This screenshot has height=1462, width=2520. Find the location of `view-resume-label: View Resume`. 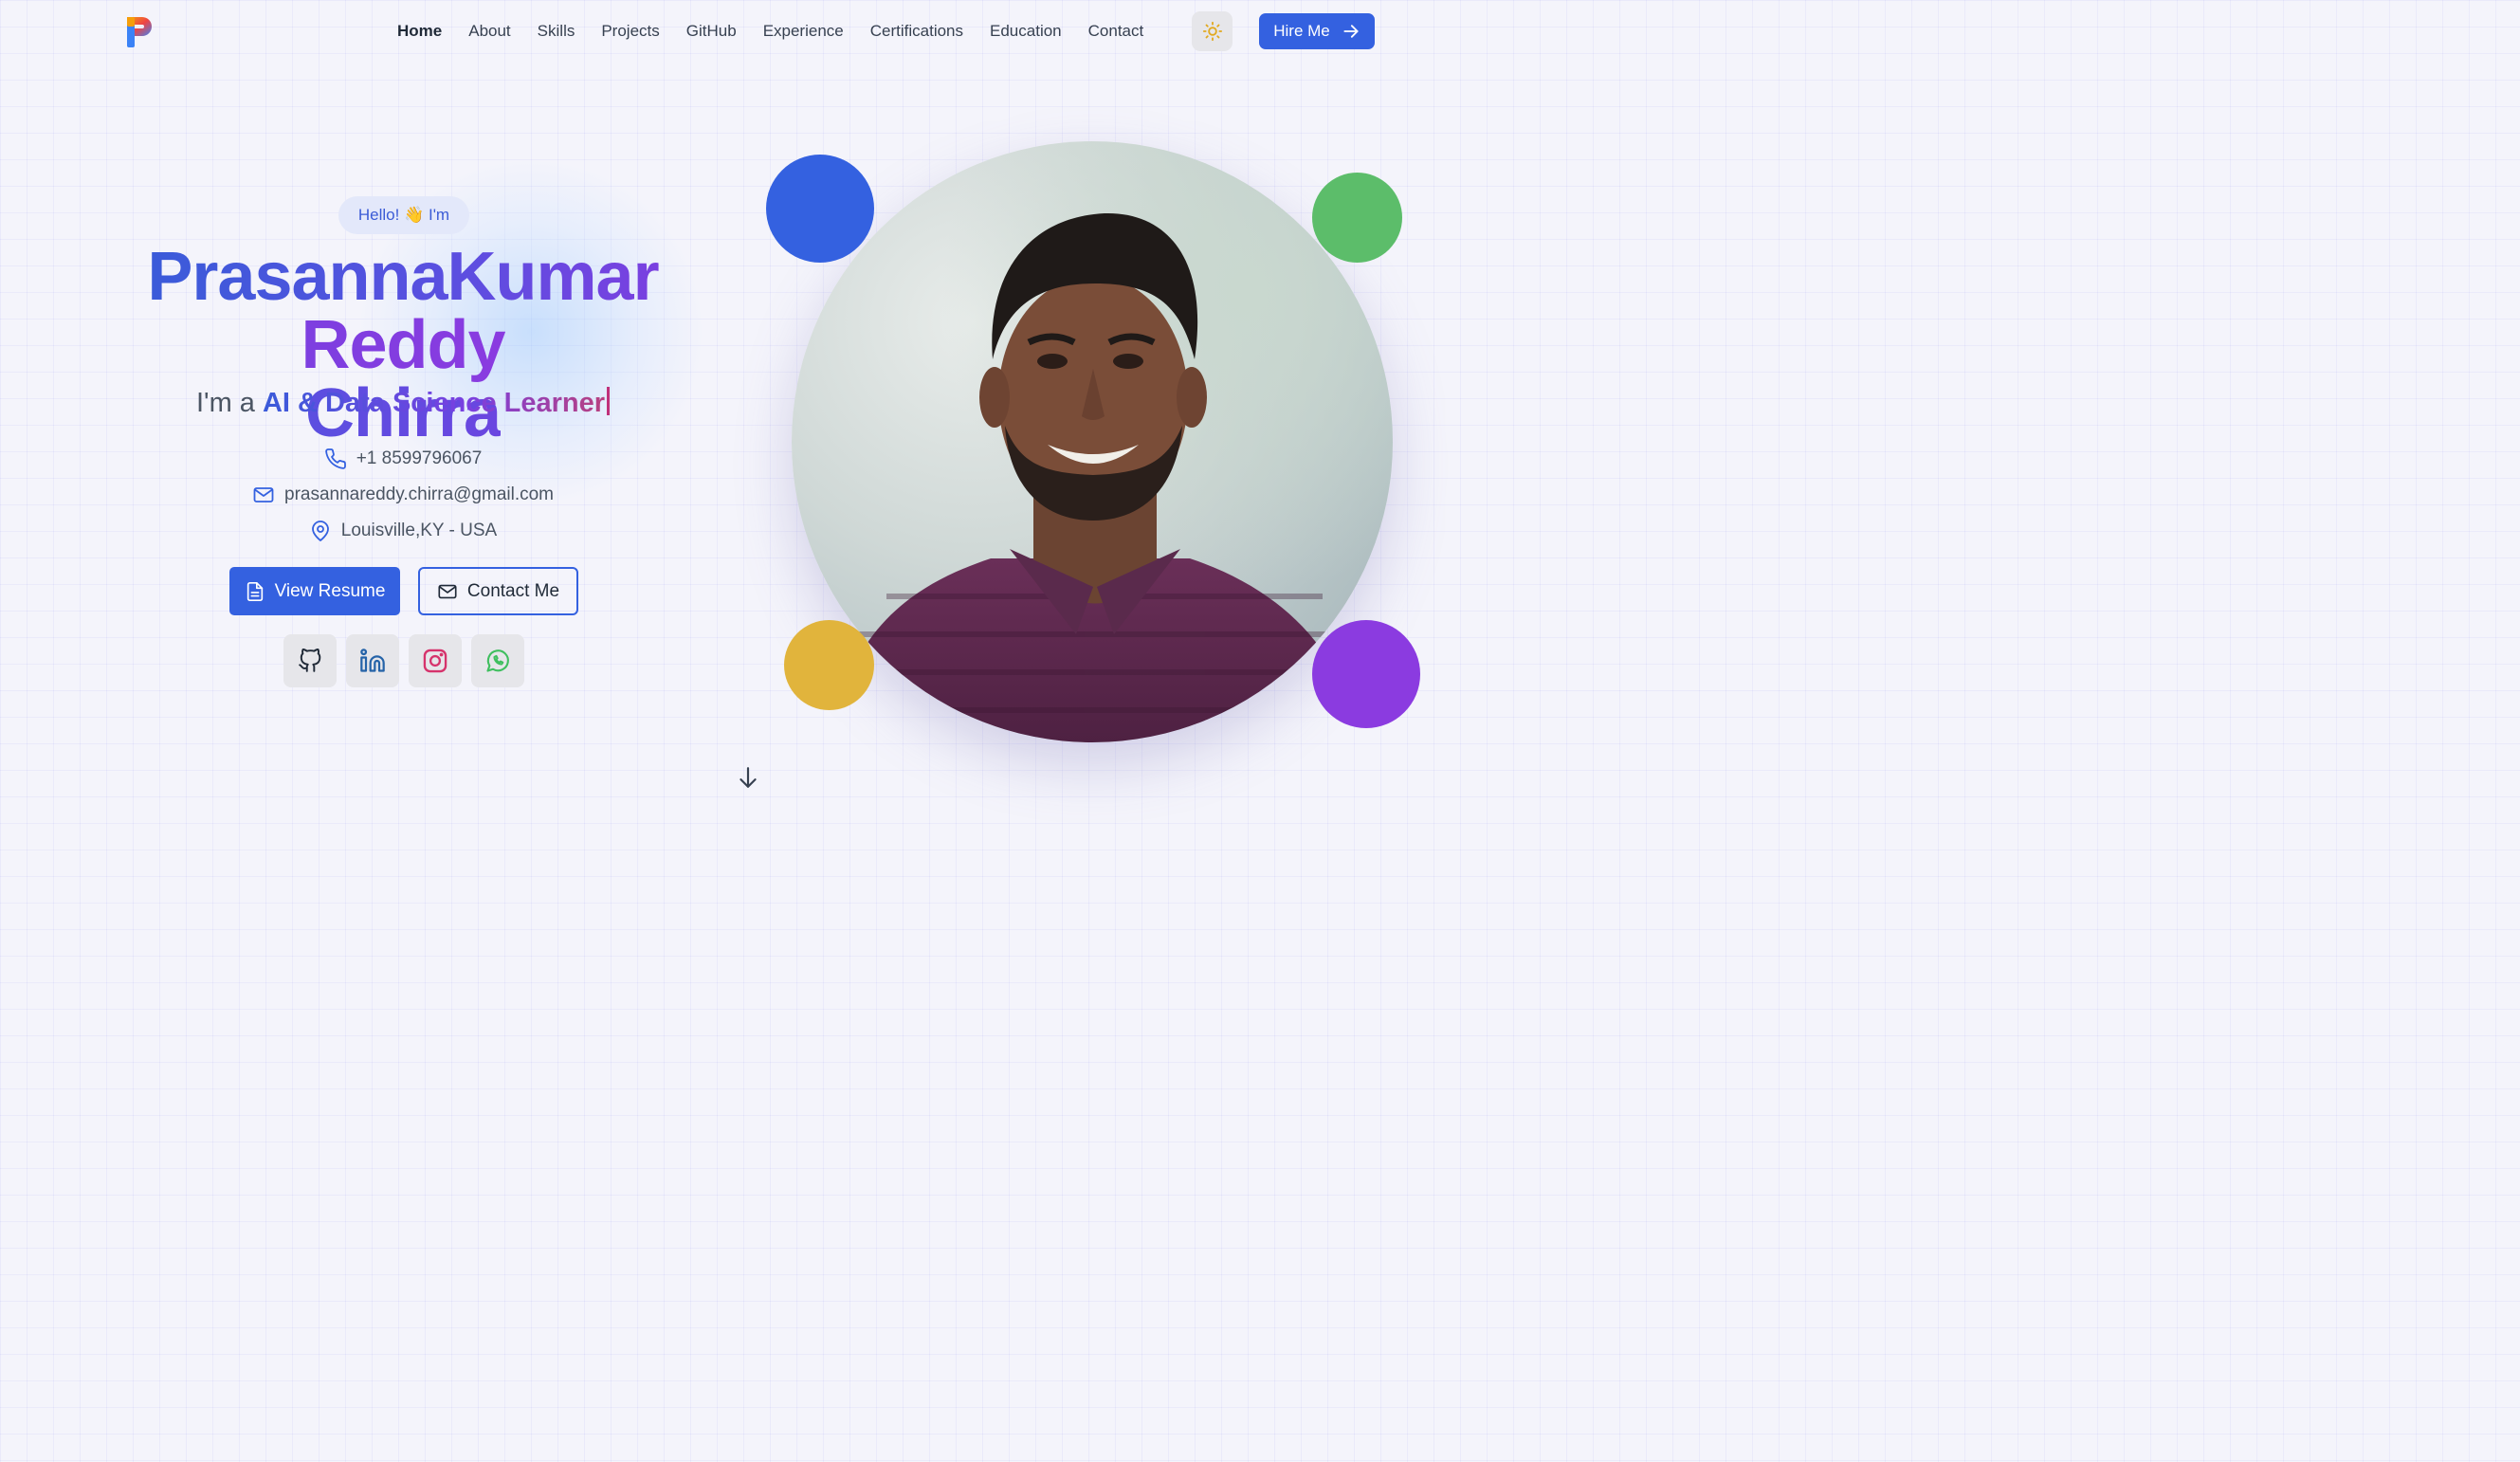

view-resume-label: View Resume is located at coordinates (330, 590).